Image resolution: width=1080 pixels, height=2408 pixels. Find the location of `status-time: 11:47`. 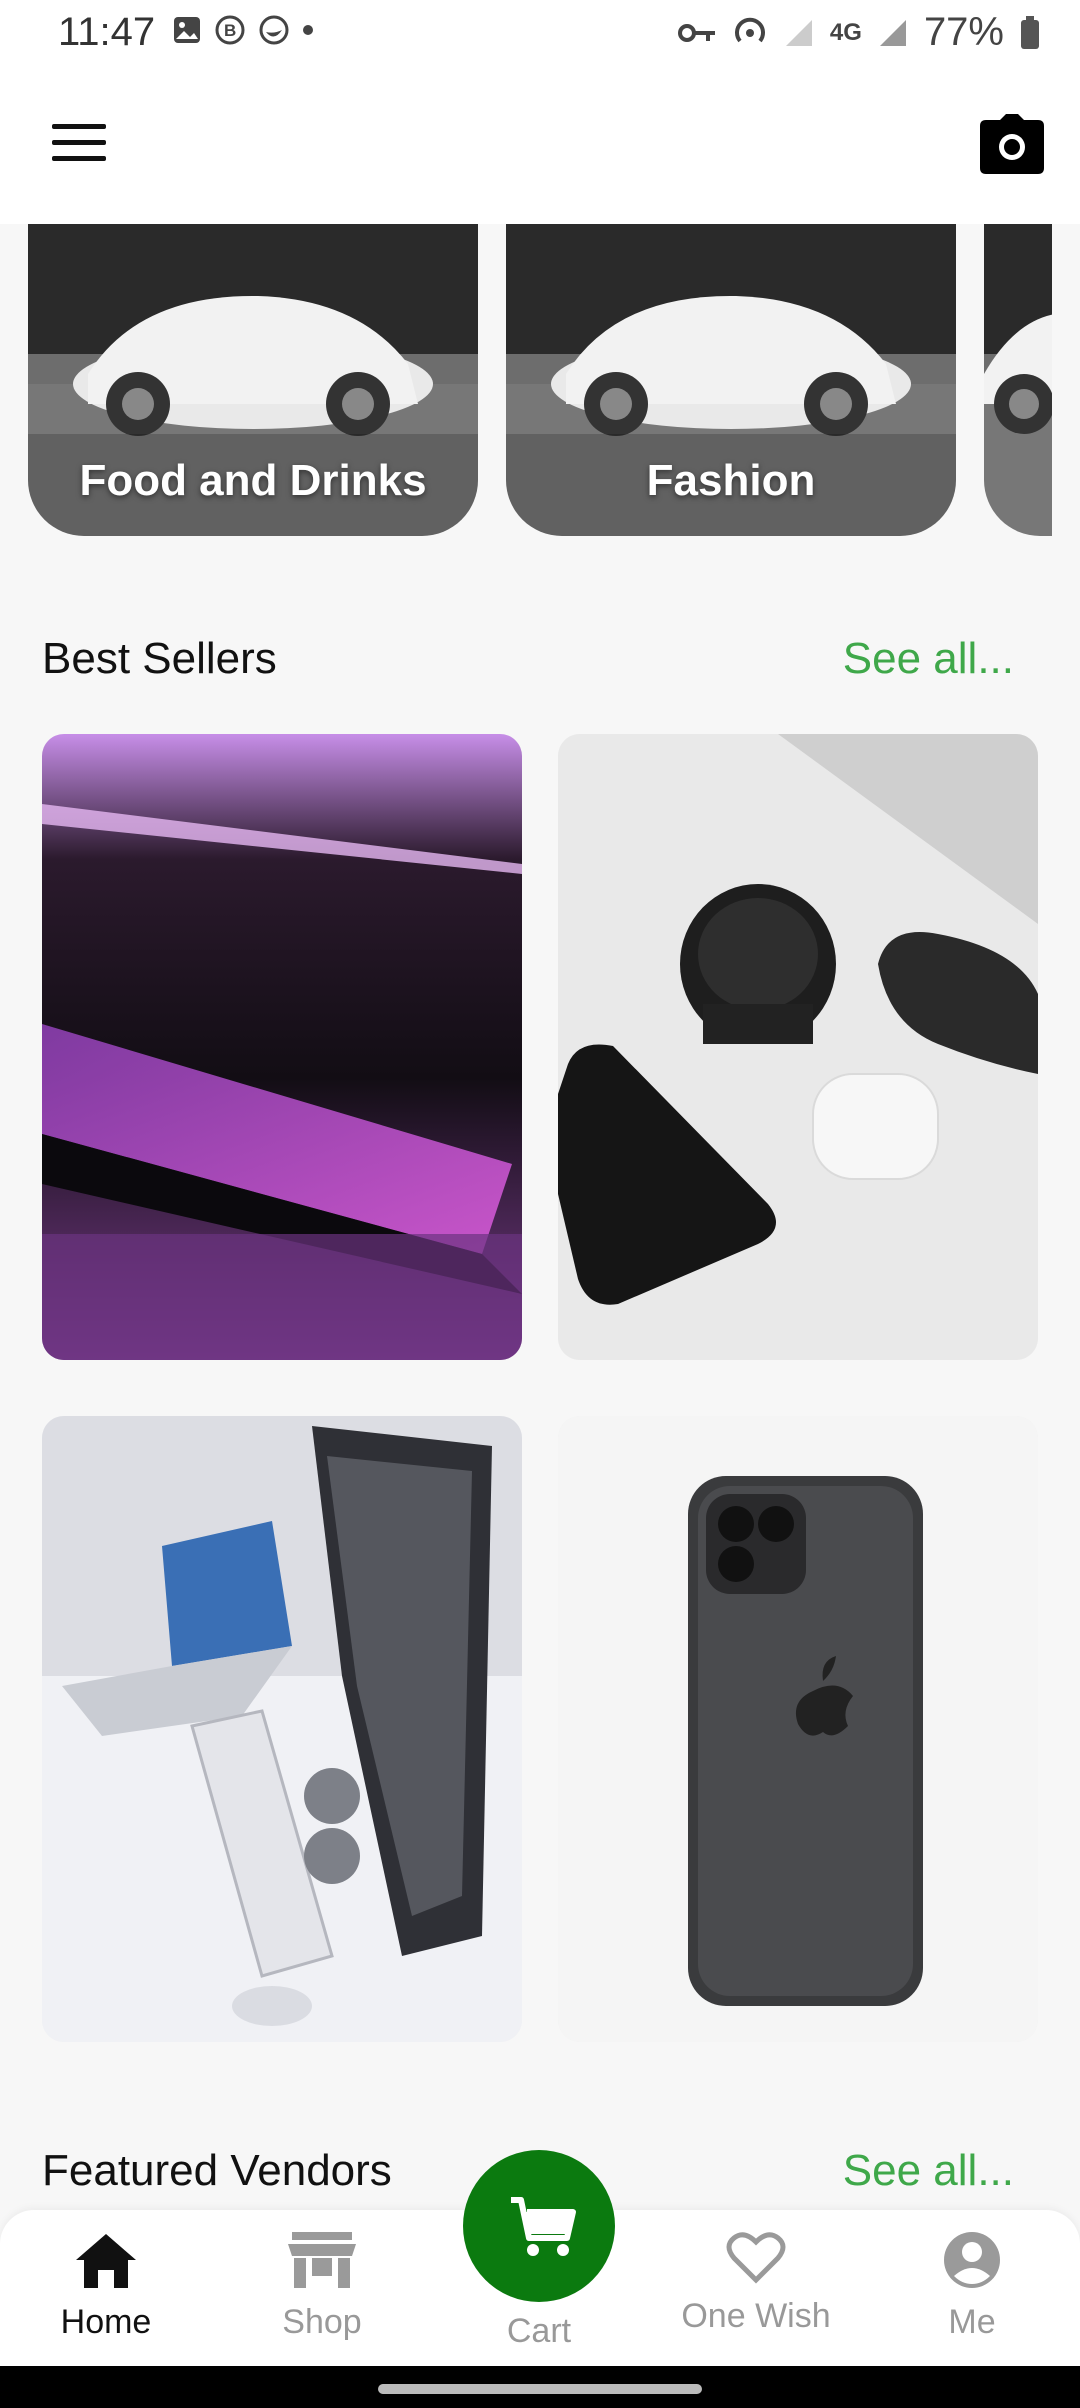

status-time: 11:47 is located at coordinates (107, 32).